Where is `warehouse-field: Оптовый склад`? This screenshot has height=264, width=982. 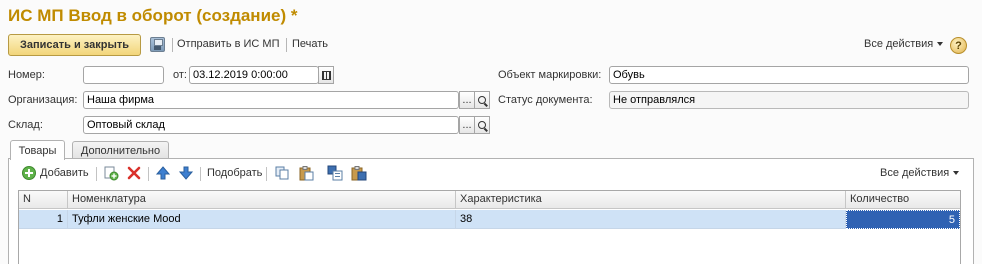 warehouse-field: Оптовый склад is located at coordinates (271, 125).